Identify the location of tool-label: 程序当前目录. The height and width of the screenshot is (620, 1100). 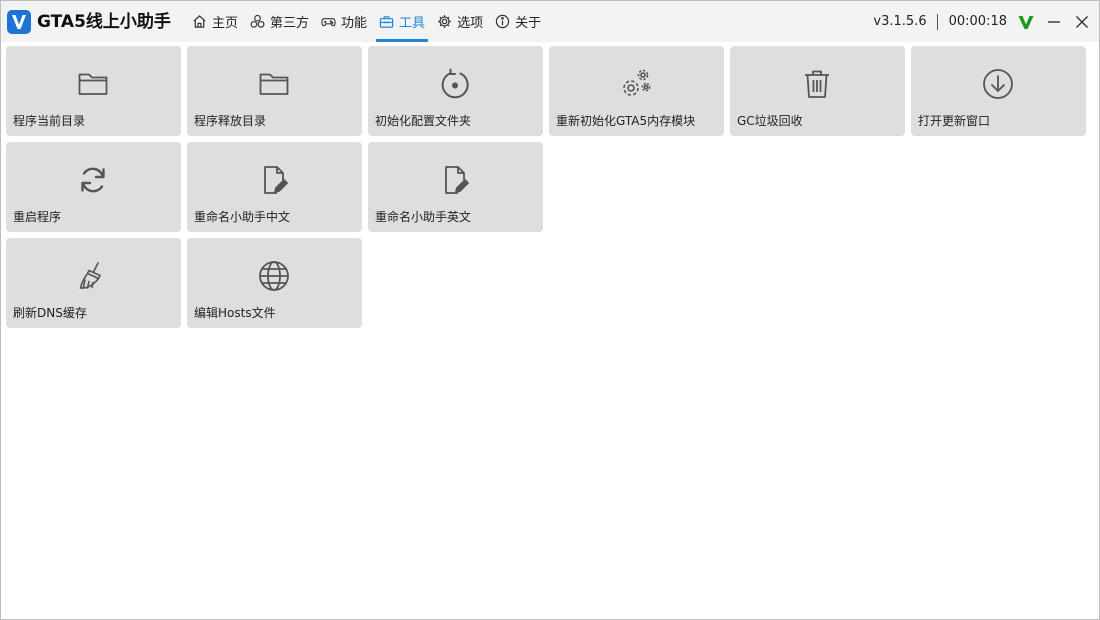
(49, 121).